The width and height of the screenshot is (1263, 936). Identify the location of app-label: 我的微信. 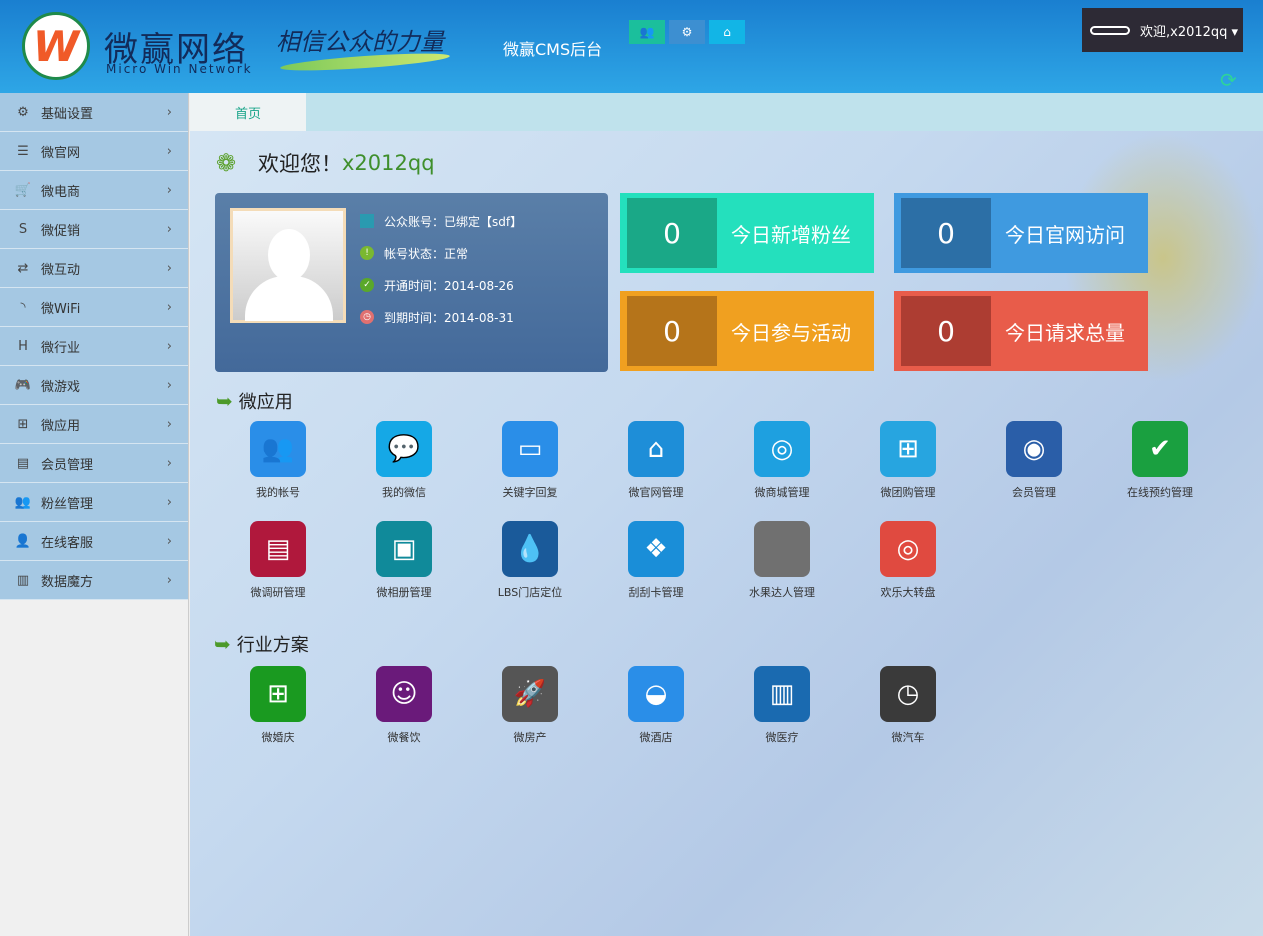
(404, 492).